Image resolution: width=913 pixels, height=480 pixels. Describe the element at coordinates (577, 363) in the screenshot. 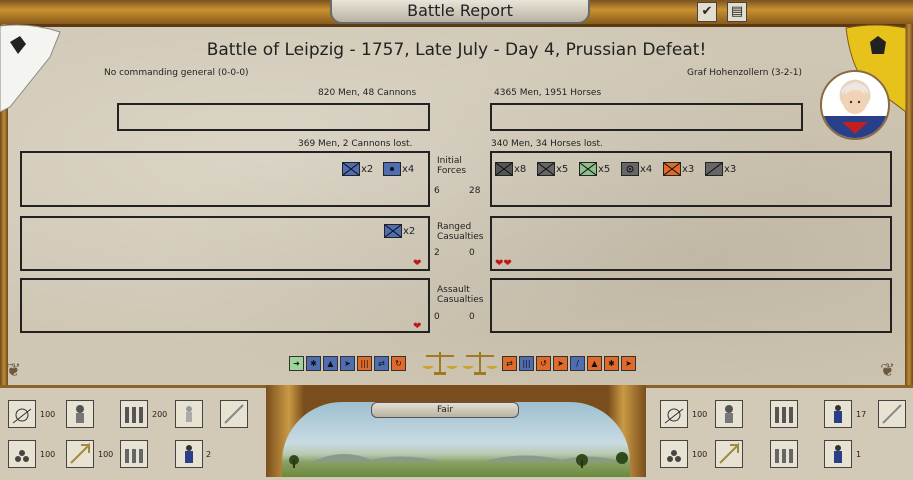

I see `tactic-icon: /` at that location.